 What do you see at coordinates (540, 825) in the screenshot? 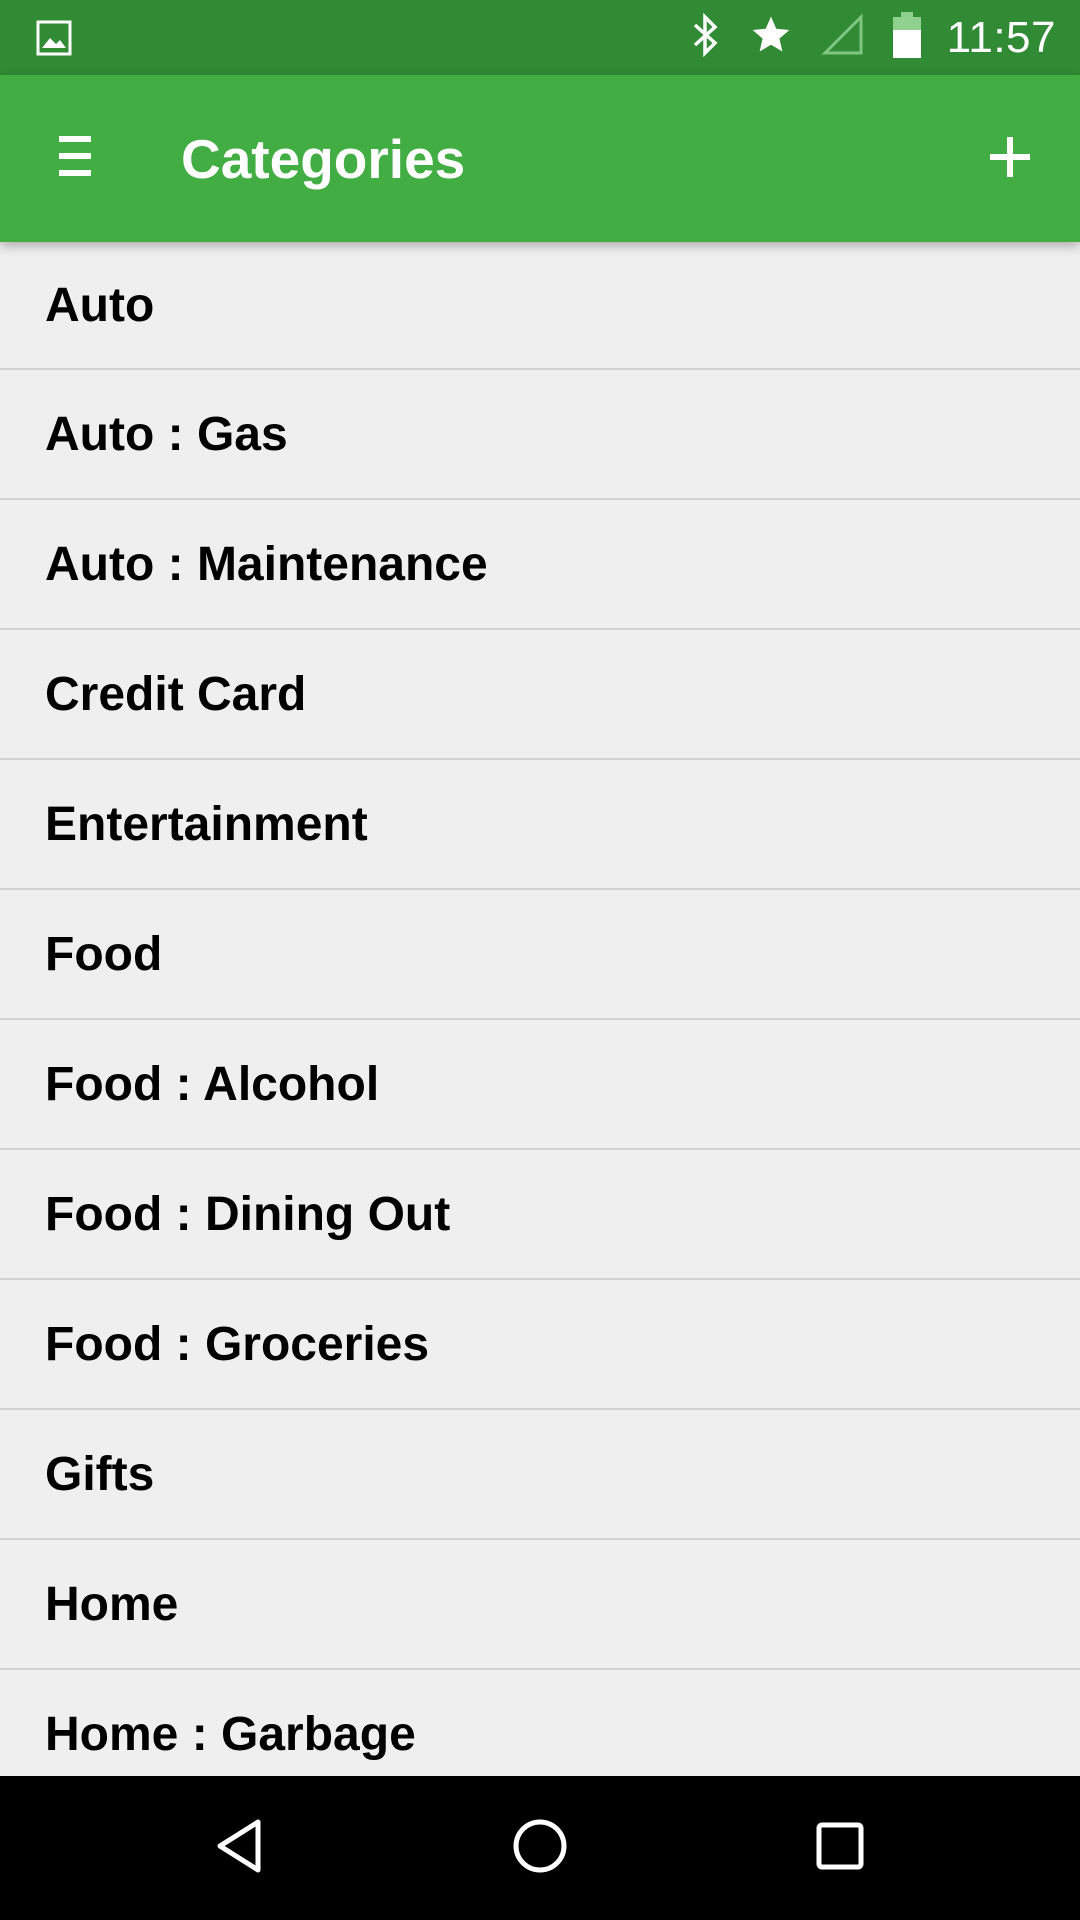
I see `list-item: Entertainment` at bounding box center [540, 825].